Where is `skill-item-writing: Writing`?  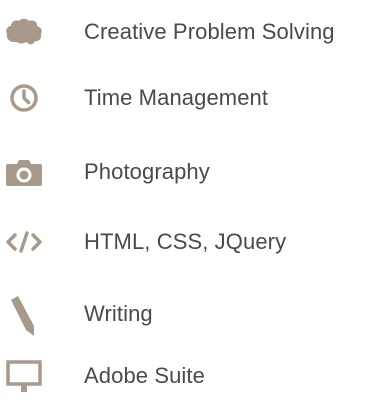 skill-item-writing: Writing is located at coordinates (190, 314).